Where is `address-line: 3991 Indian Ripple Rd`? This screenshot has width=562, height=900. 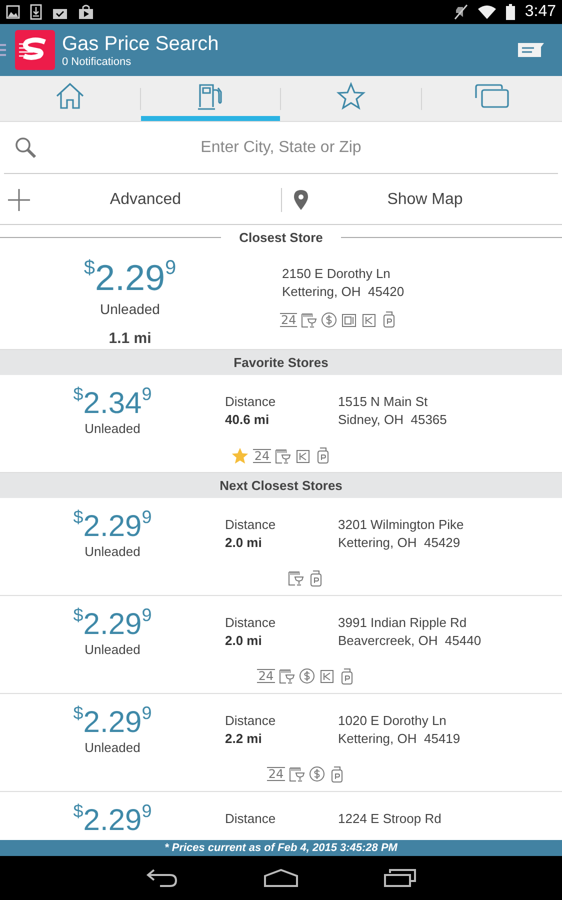 address-line: 3991 Indian Ripple Rd is located at coordinates (403, 623).